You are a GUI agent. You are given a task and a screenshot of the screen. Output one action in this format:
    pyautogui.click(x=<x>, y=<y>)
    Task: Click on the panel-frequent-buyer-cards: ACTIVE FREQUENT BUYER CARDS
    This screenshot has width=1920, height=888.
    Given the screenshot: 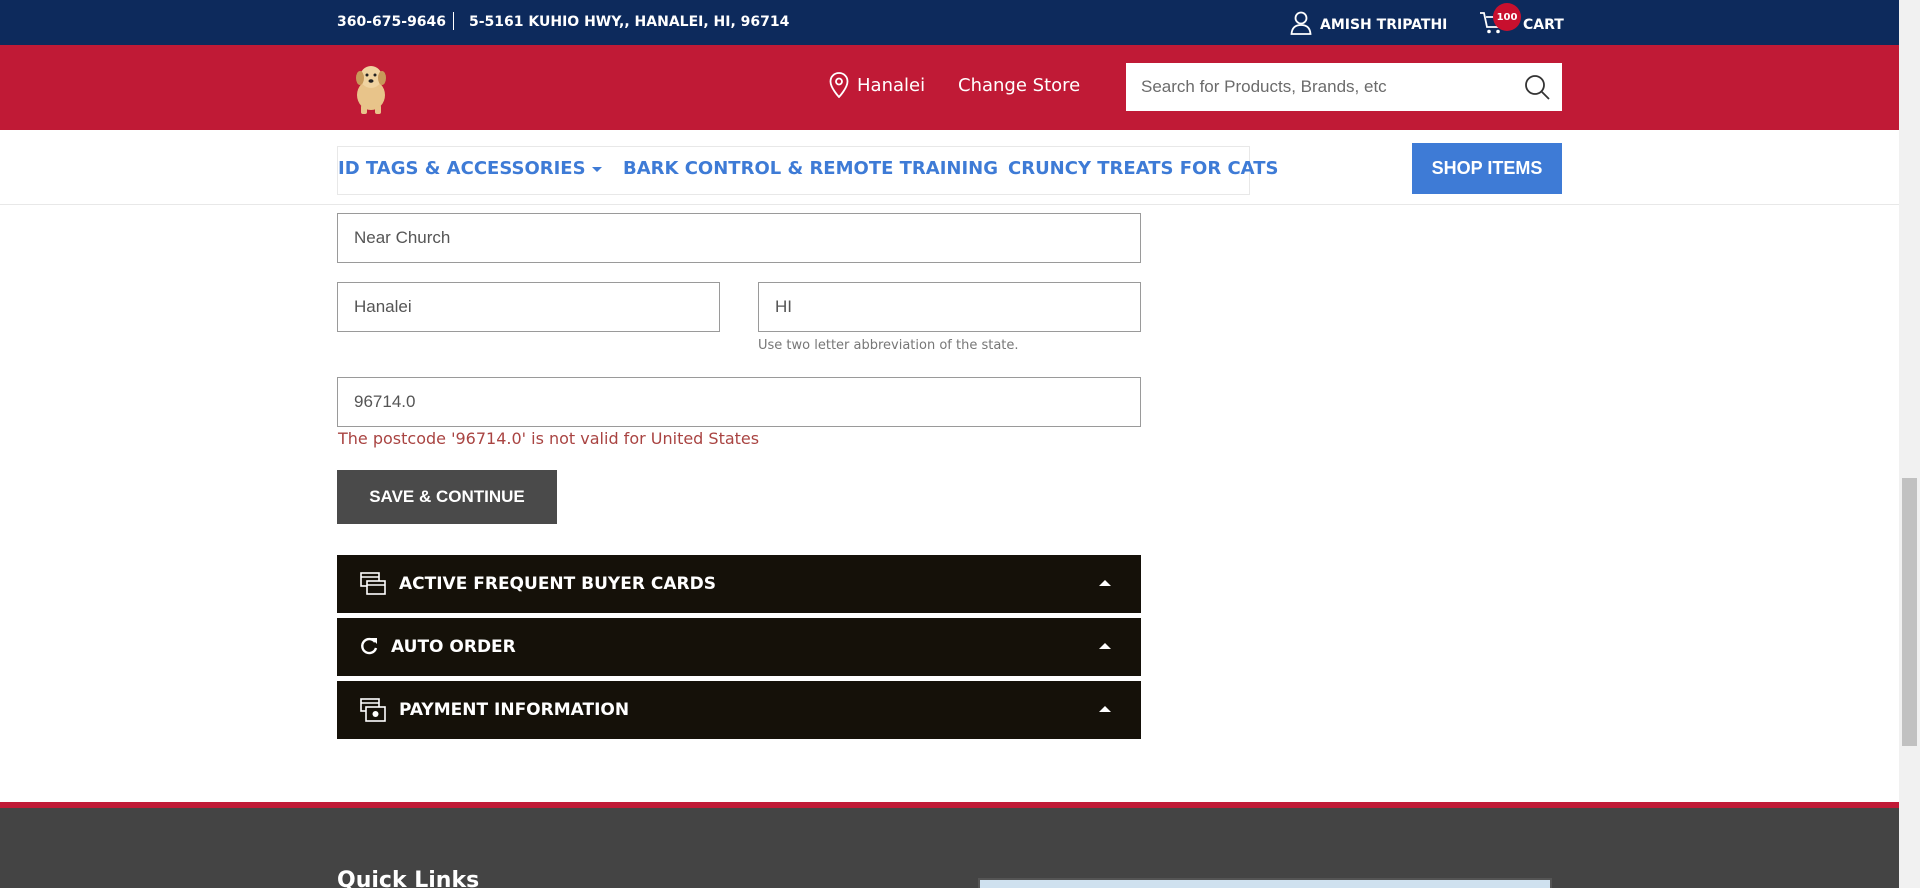 What is the action you would take?
    pyautogui.click(x=739, y=584)
    